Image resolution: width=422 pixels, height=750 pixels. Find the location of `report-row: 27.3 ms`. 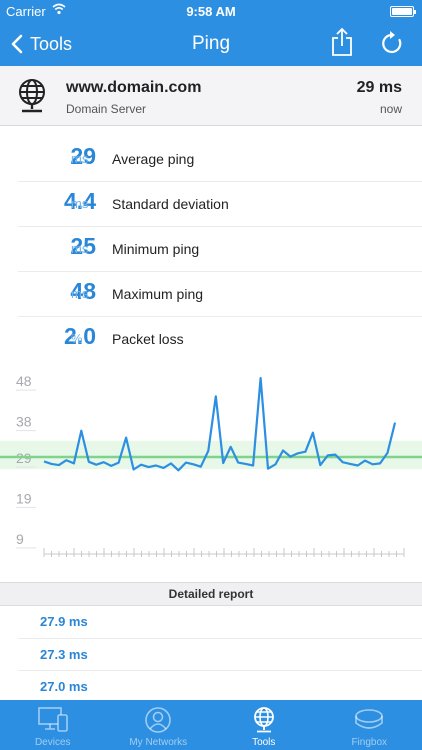

report-row: 27.3 ms is located at coordinates (220, 655).